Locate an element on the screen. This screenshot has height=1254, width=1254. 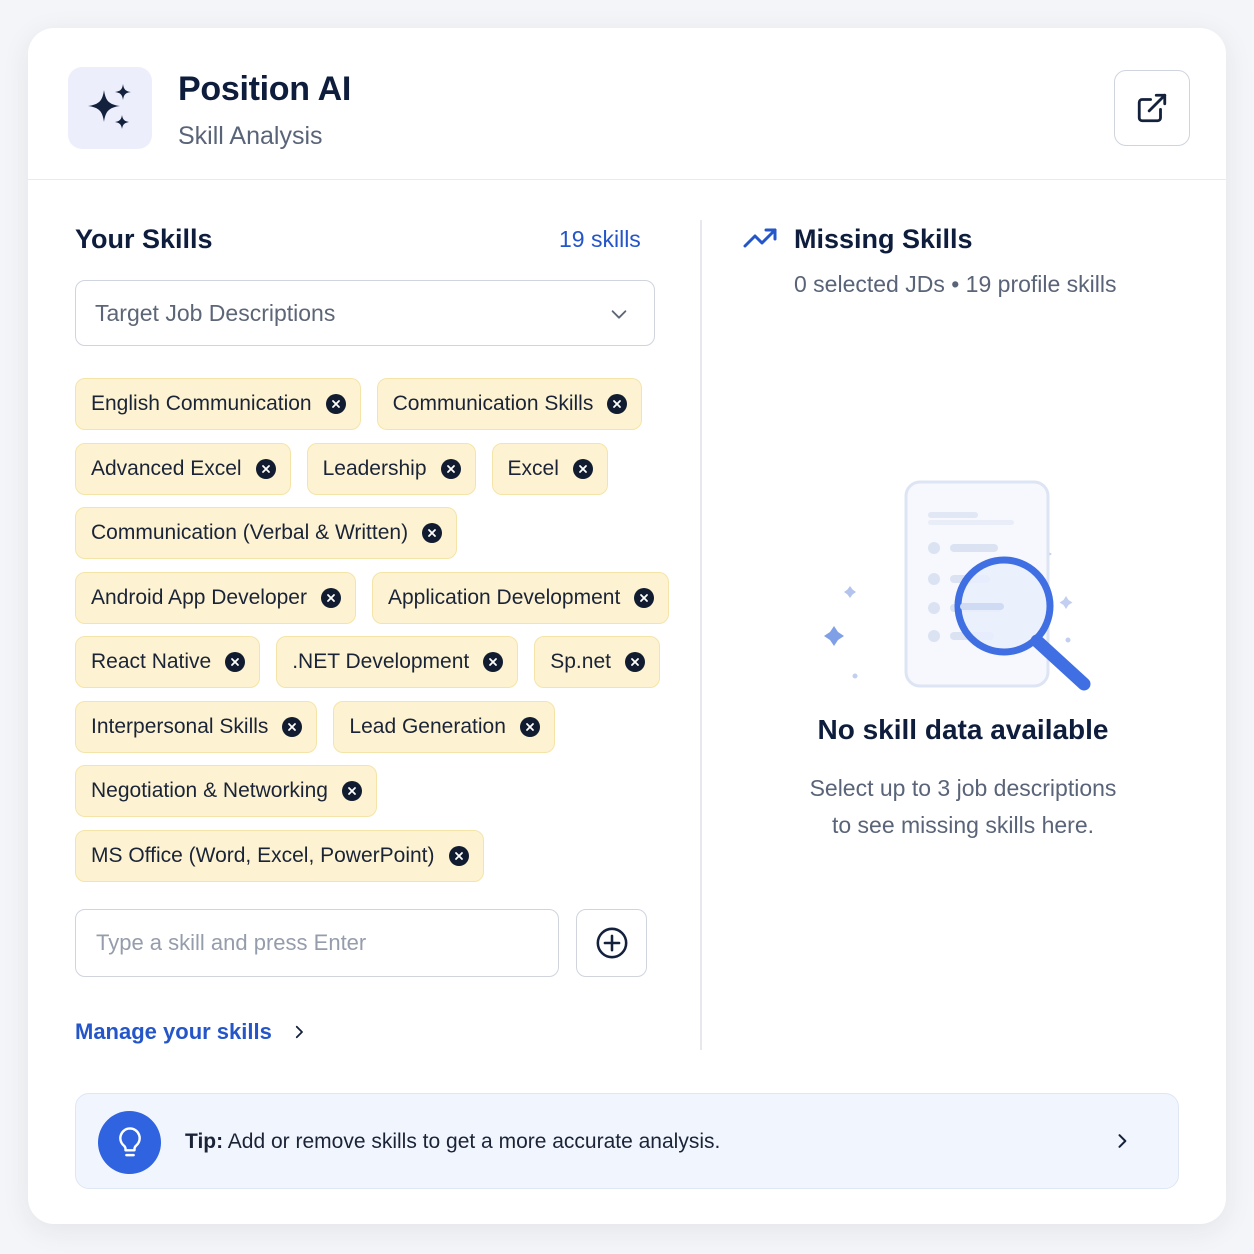
skill-count: 19 skills is located at coordinates (600, 239).